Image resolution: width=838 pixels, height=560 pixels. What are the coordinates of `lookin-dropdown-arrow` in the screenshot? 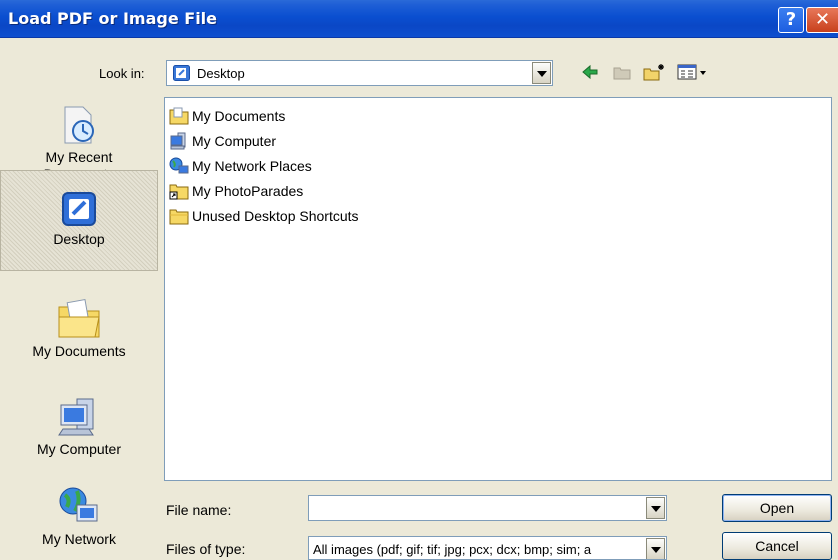 It's located at (541, 73).